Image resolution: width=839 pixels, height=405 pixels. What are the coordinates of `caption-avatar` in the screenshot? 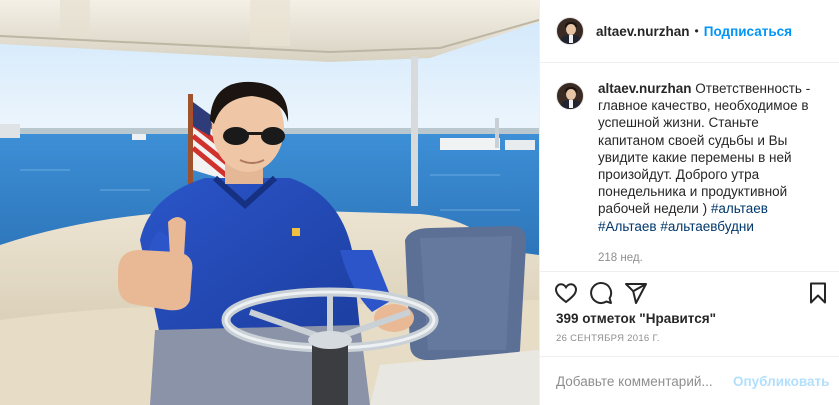 It's located at (570, 96).